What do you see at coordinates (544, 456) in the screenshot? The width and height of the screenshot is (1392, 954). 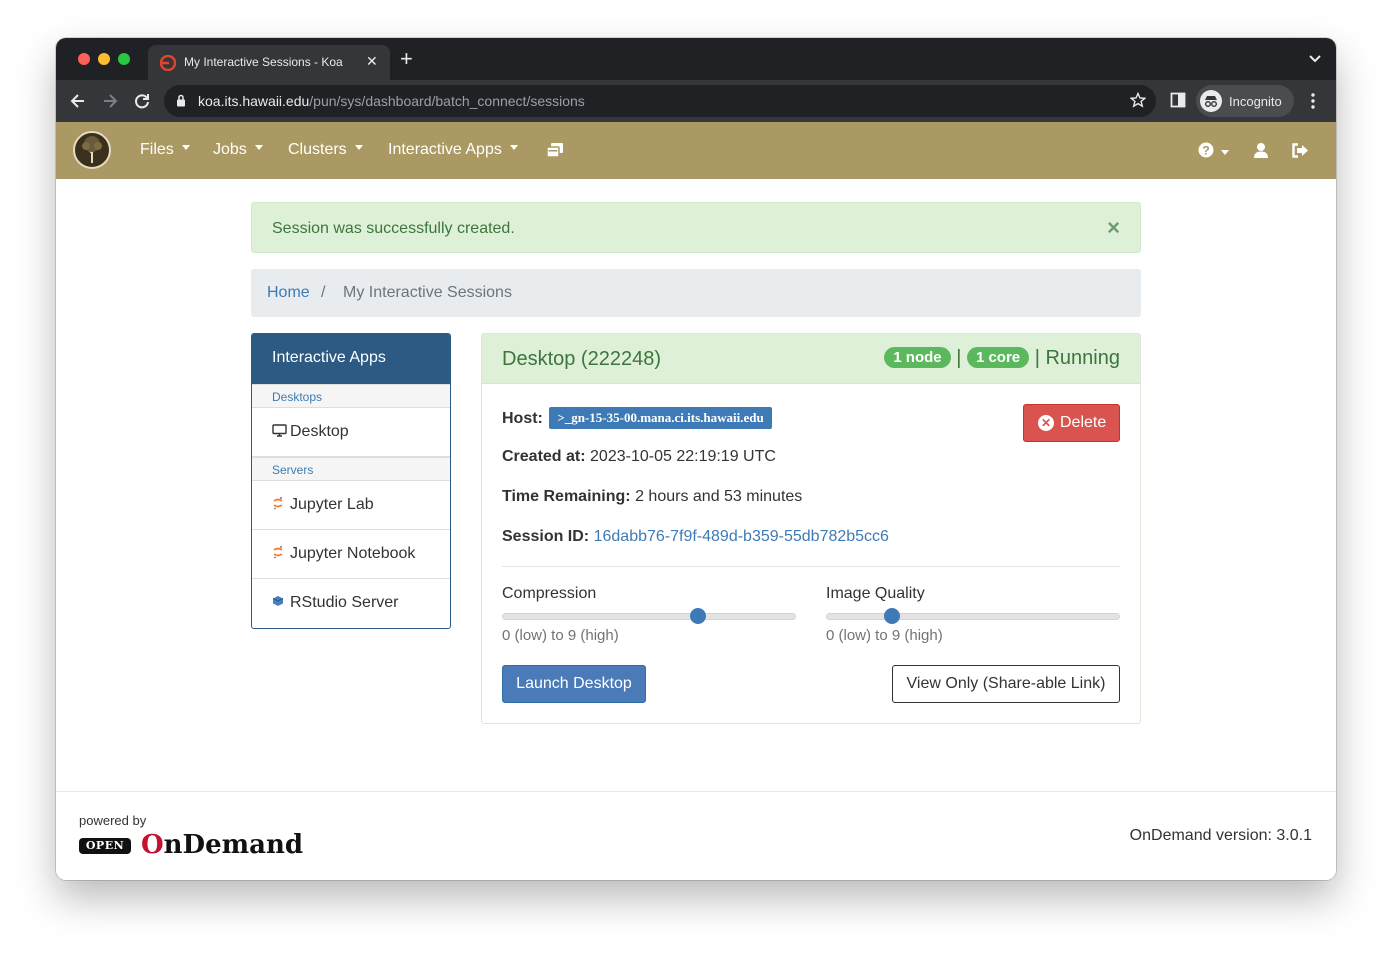 I see `created-label: Created at:` at bounding box center [544, 456].